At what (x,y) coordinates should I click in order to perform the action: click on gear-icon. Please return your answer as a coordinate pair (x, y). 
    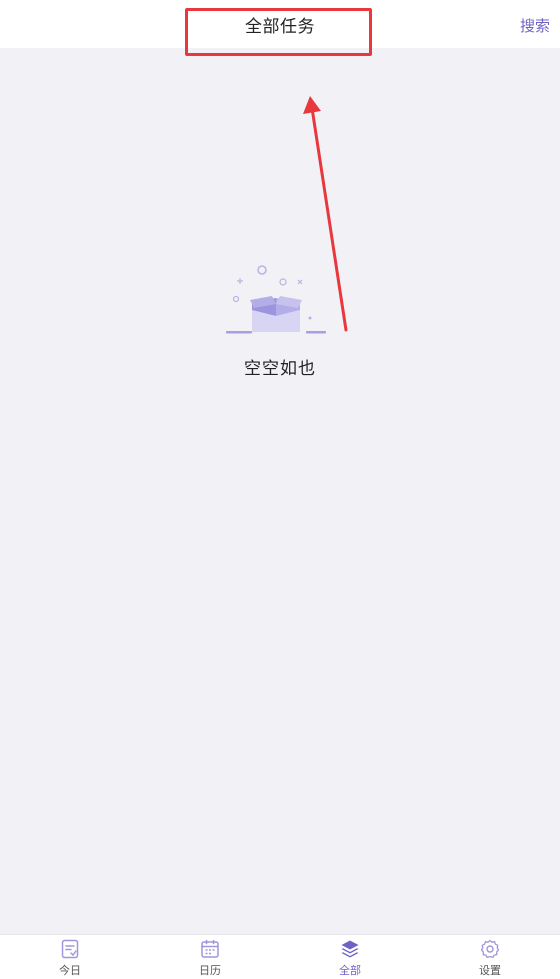
    Looking at the image, I should click on (490, 949).